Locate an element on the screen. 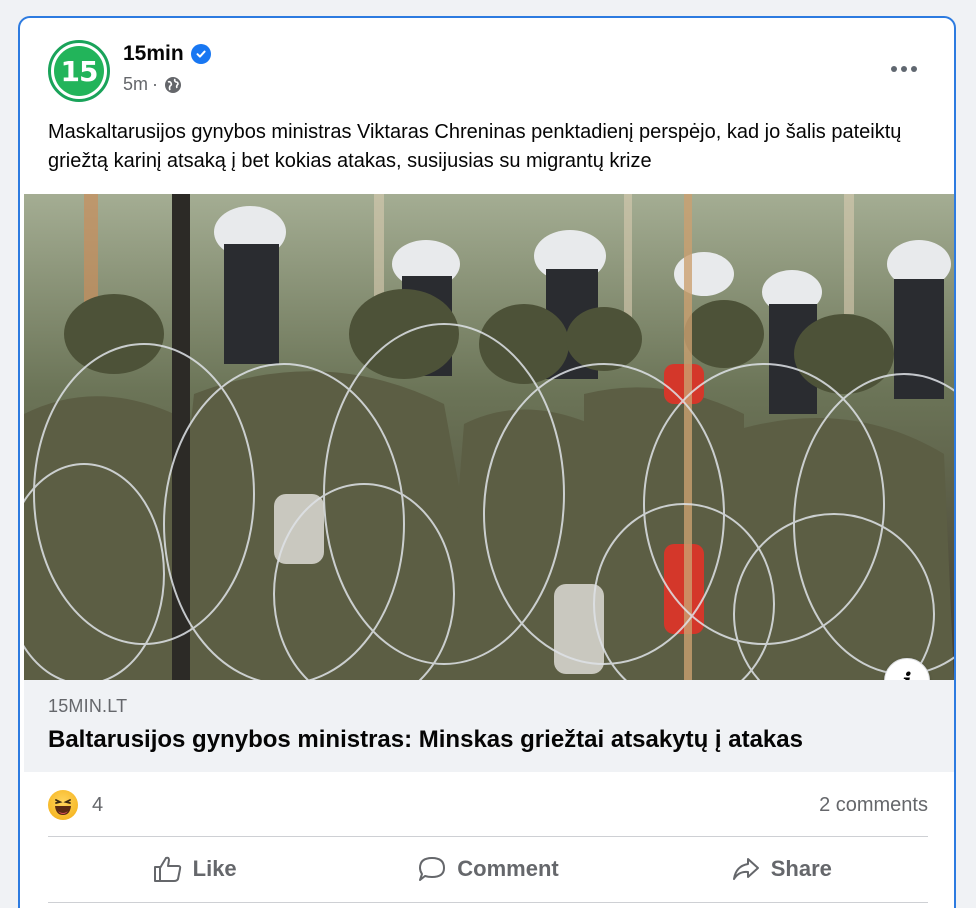 This screenshot has height=908, width=976. comment-label: Comment is located at coordinates (508, 868).